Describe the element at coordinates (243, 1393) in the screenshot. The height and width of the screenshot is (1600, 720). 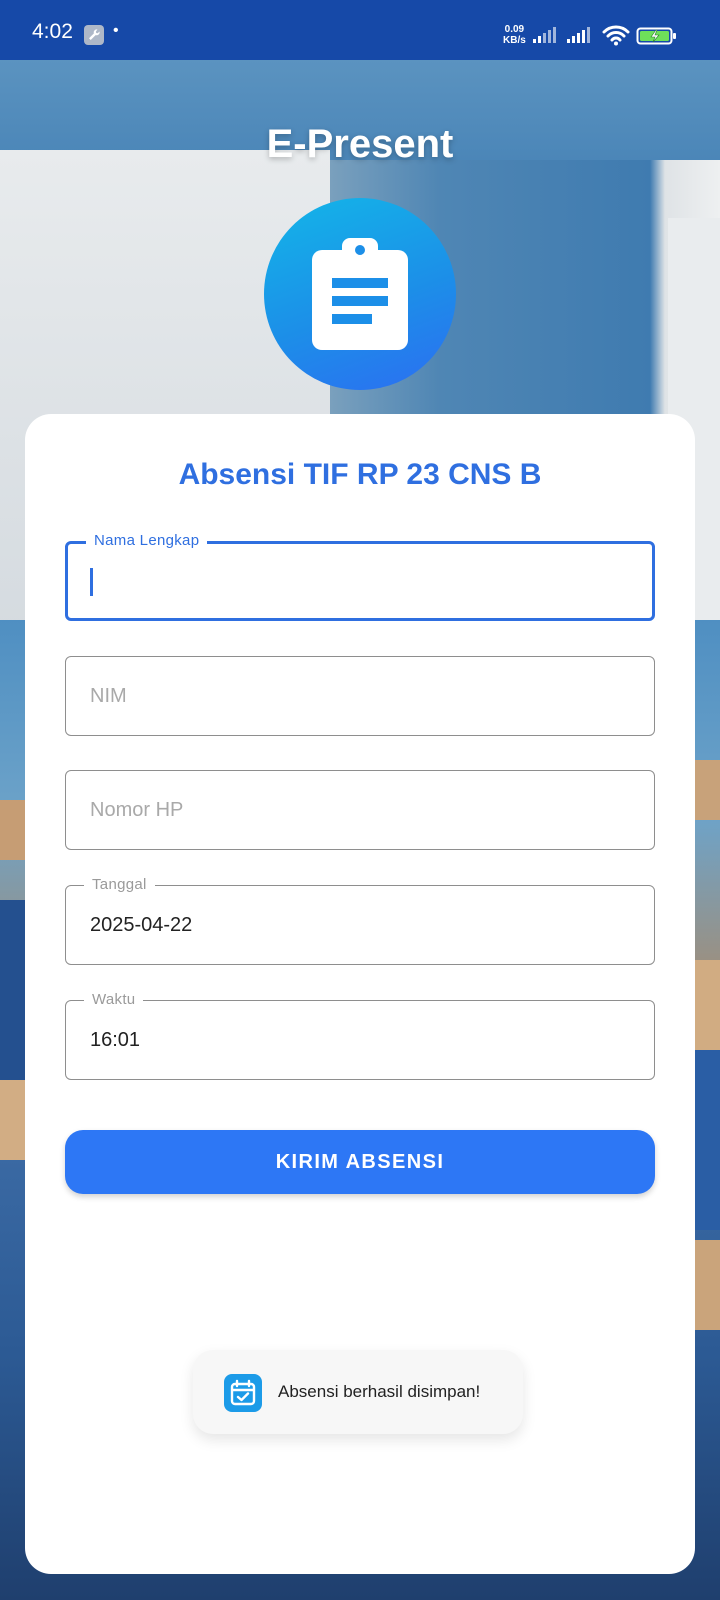
I see `calendar-check-icon` at that location.